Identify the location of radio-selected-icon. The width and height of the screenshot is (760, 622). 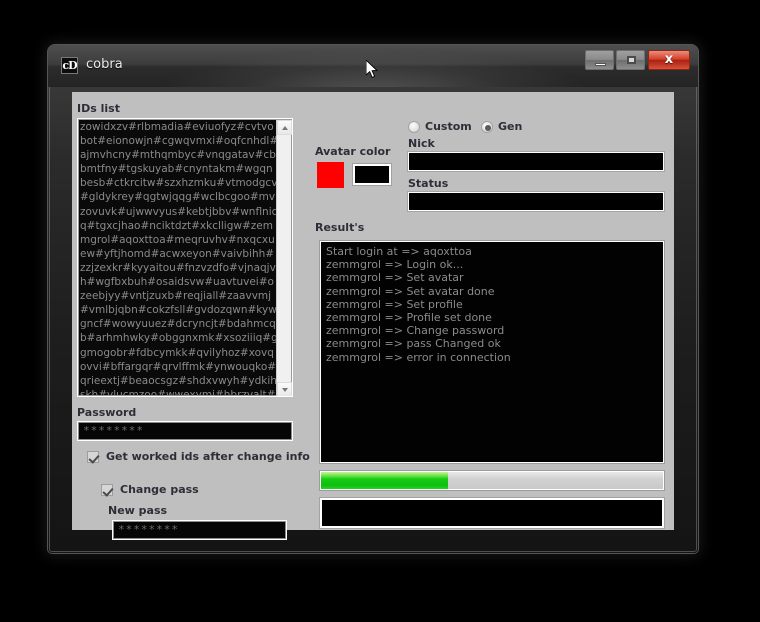
(487, 127).